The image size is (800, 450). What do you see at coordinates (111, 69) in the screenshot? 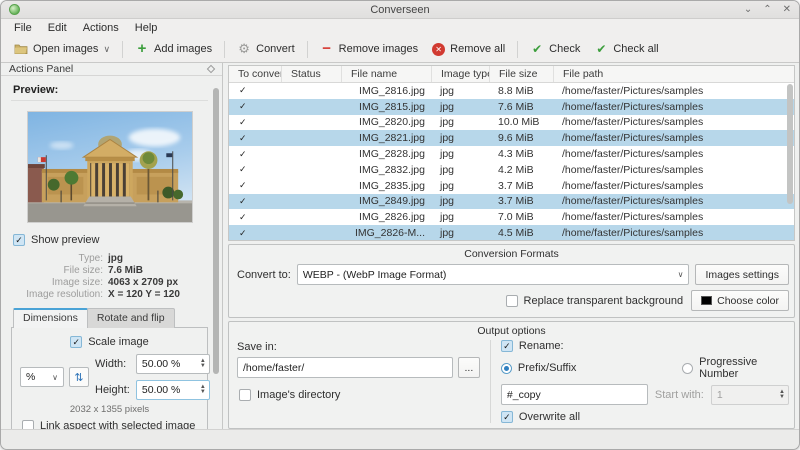
I see `actions-panel-header: Actions Panel` at bounding box center [111, 69].